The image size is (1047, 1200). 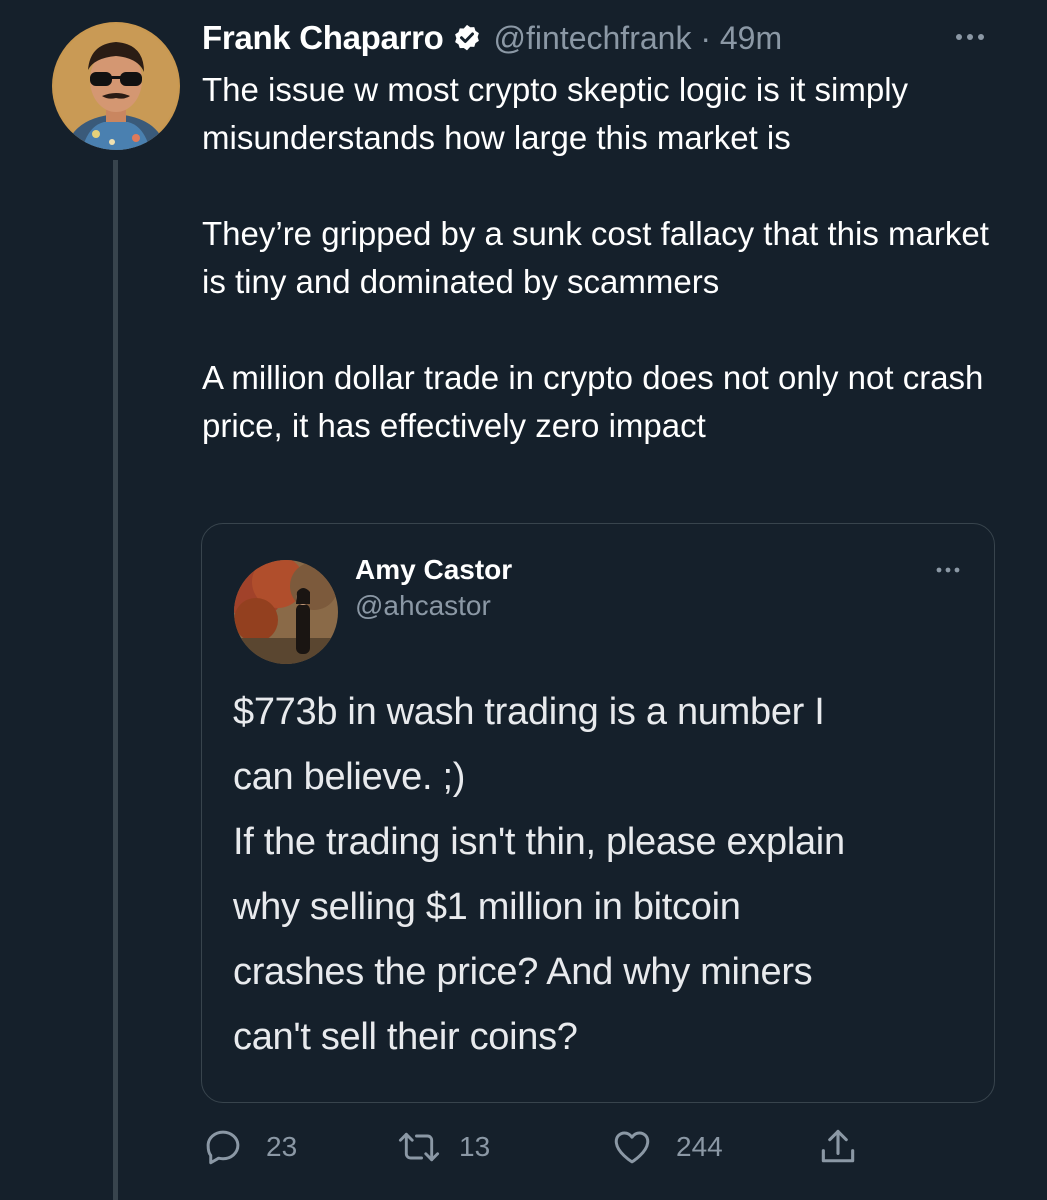 I want to click on share-button, so click(x=838, y=1147).